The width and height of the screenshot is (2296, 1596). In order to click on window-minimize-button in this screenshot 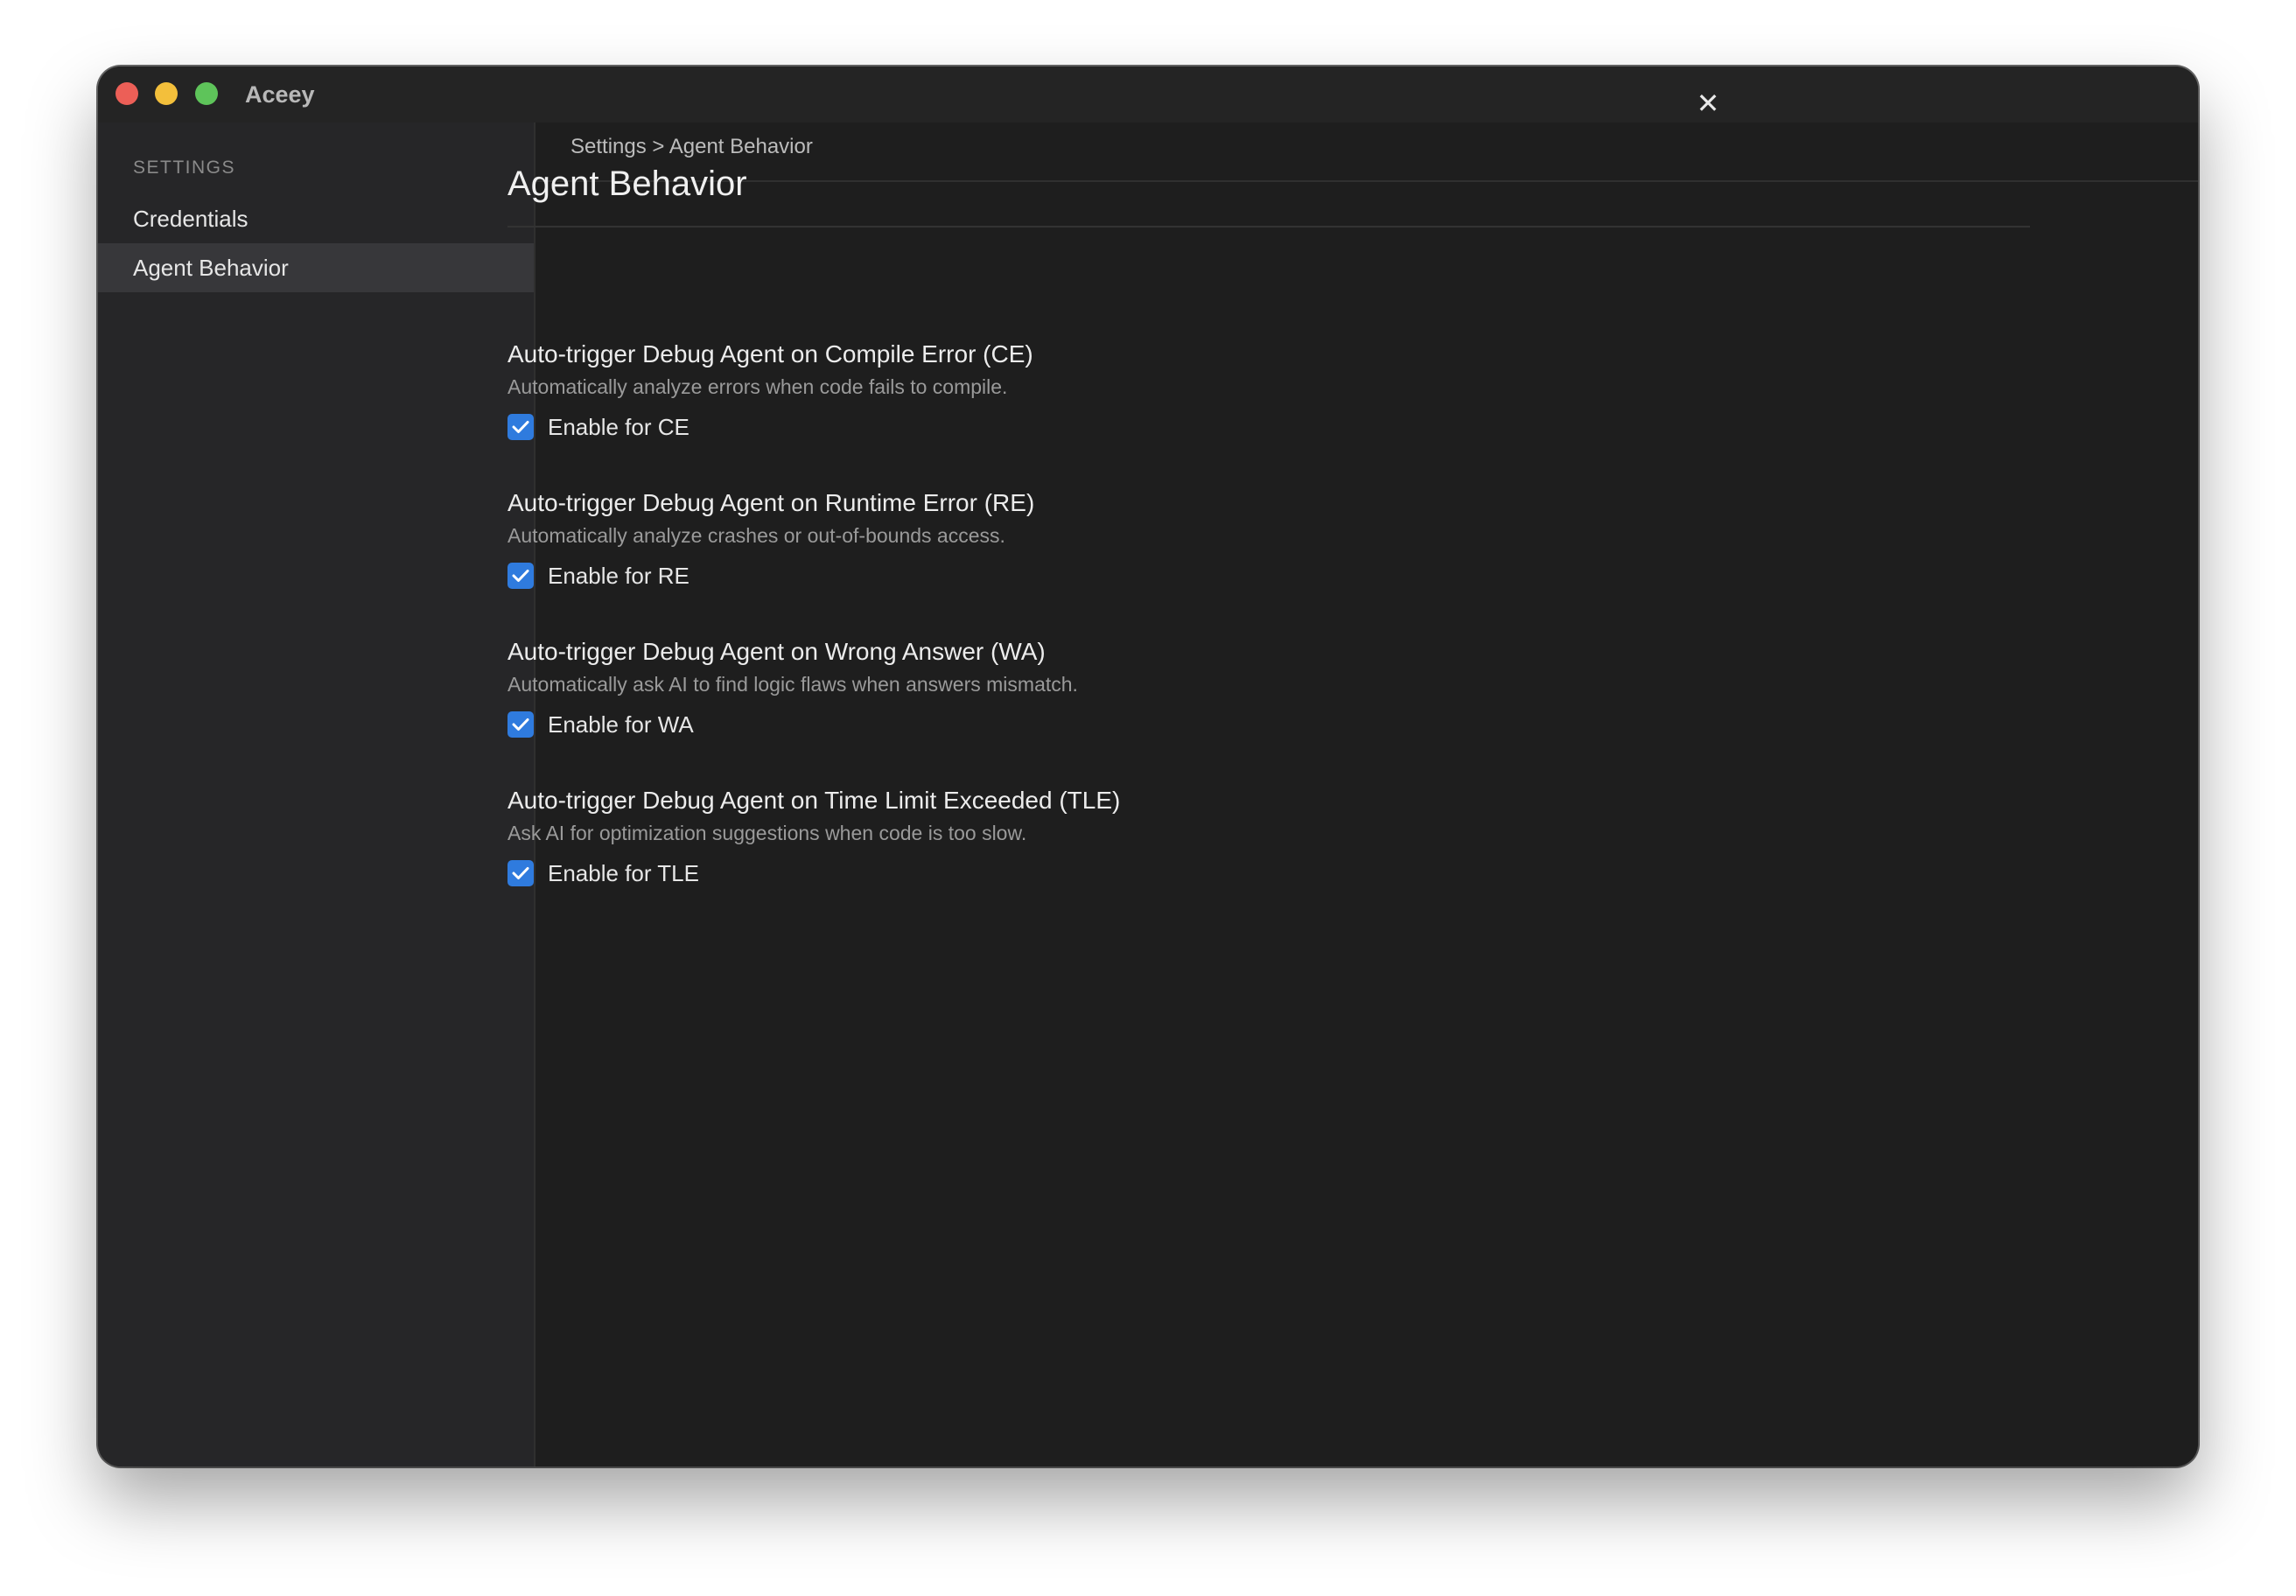, I will do `click(166, 93)`.